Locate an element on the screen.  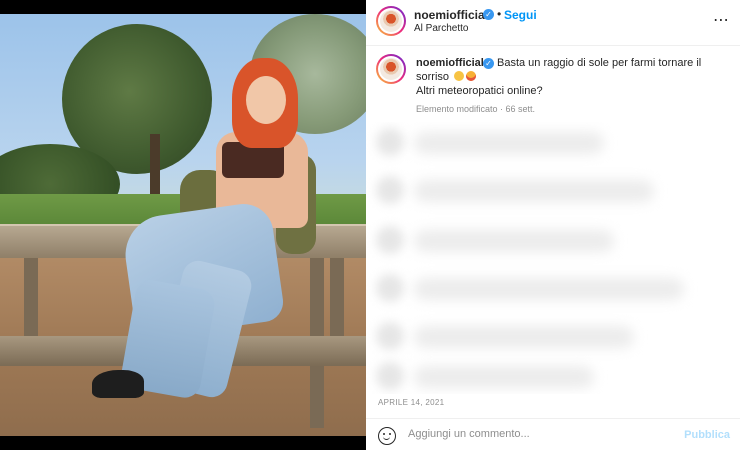
location-link: Al Parchetto is located at coordinates (441, 28).